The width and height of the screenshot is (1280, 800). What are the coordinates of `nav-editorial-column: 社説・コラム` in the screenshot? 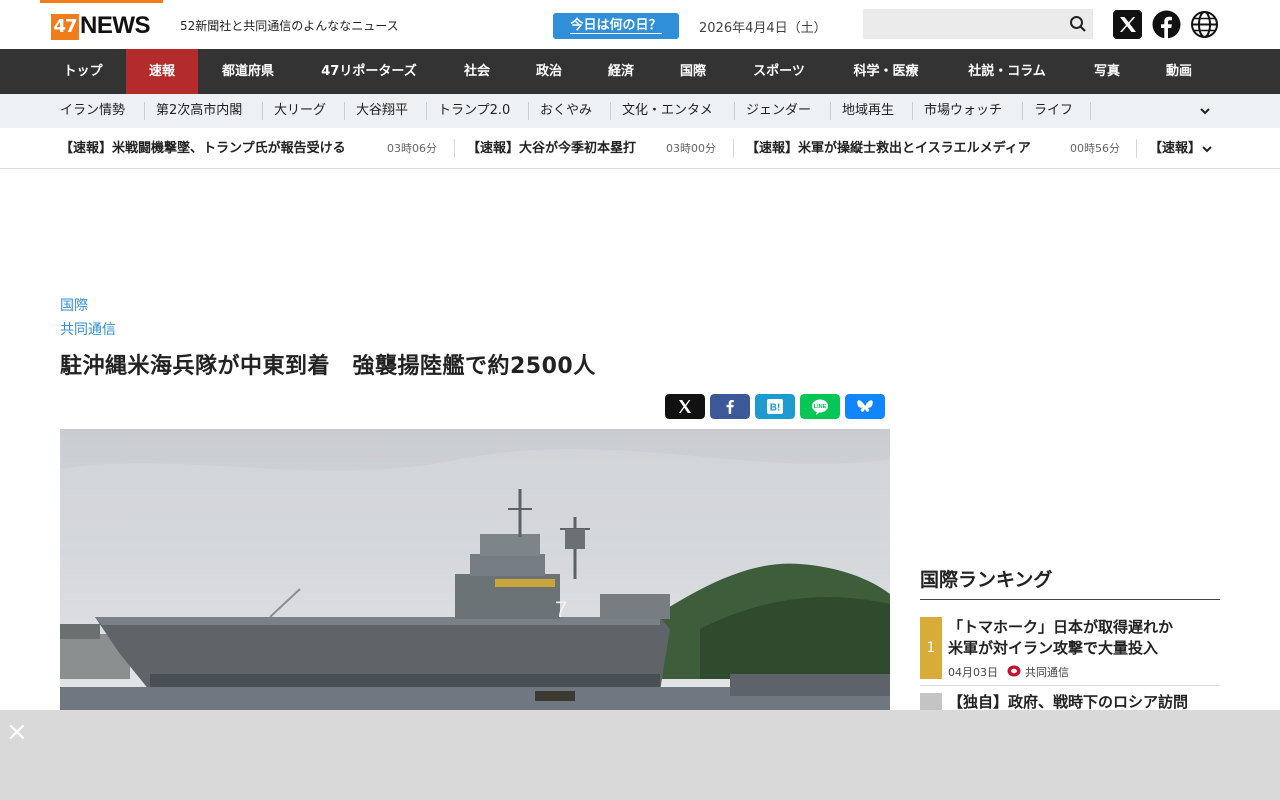 It's located at (1007, 71).